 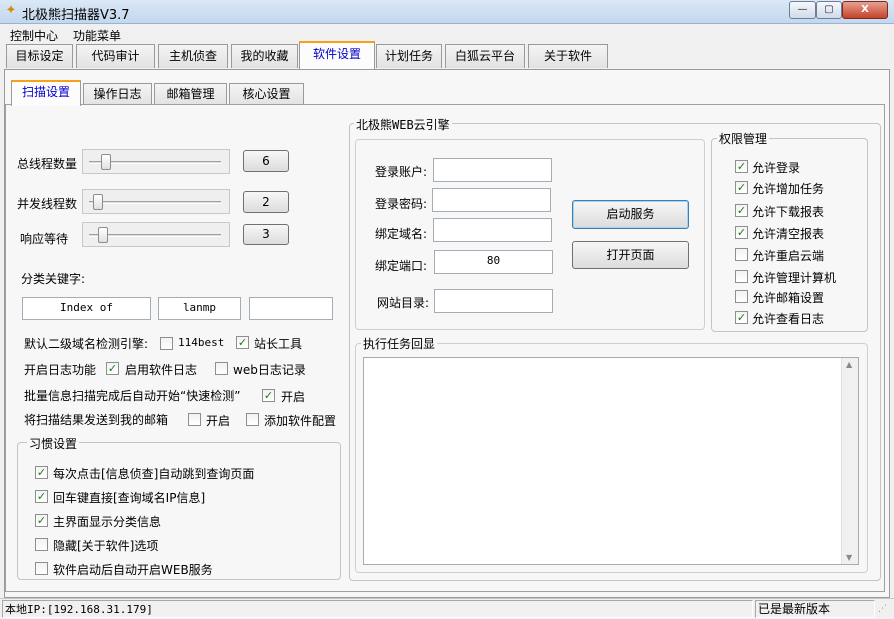 I want to click on status-local-ip: 本地IP:[192.168.31.179], so click(x=377, y=609).